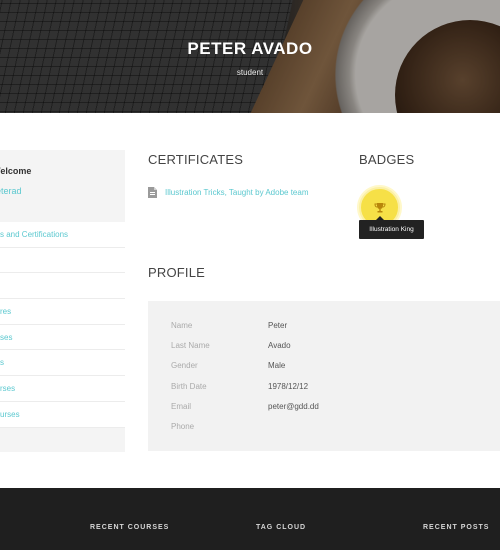  I want to click on welcome-username-link: eterad, so click(62, 191).